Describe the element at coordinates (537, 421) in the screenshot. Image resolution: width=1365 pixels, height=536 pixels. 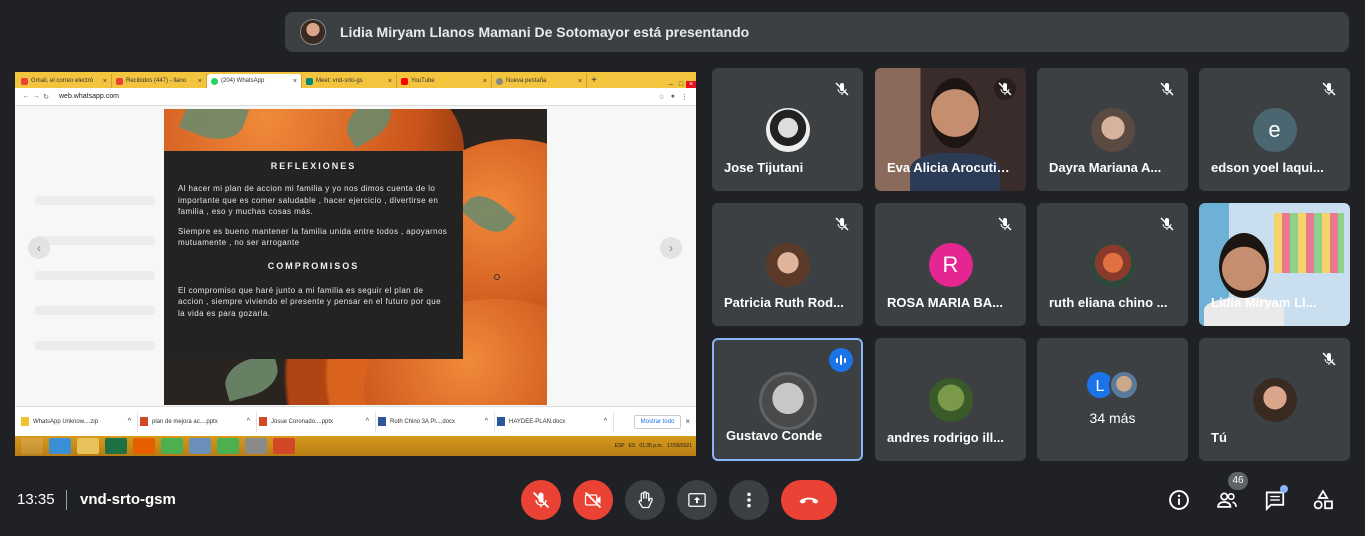
I see `download-name: HAYDEE-PLAN.docx` at that location.